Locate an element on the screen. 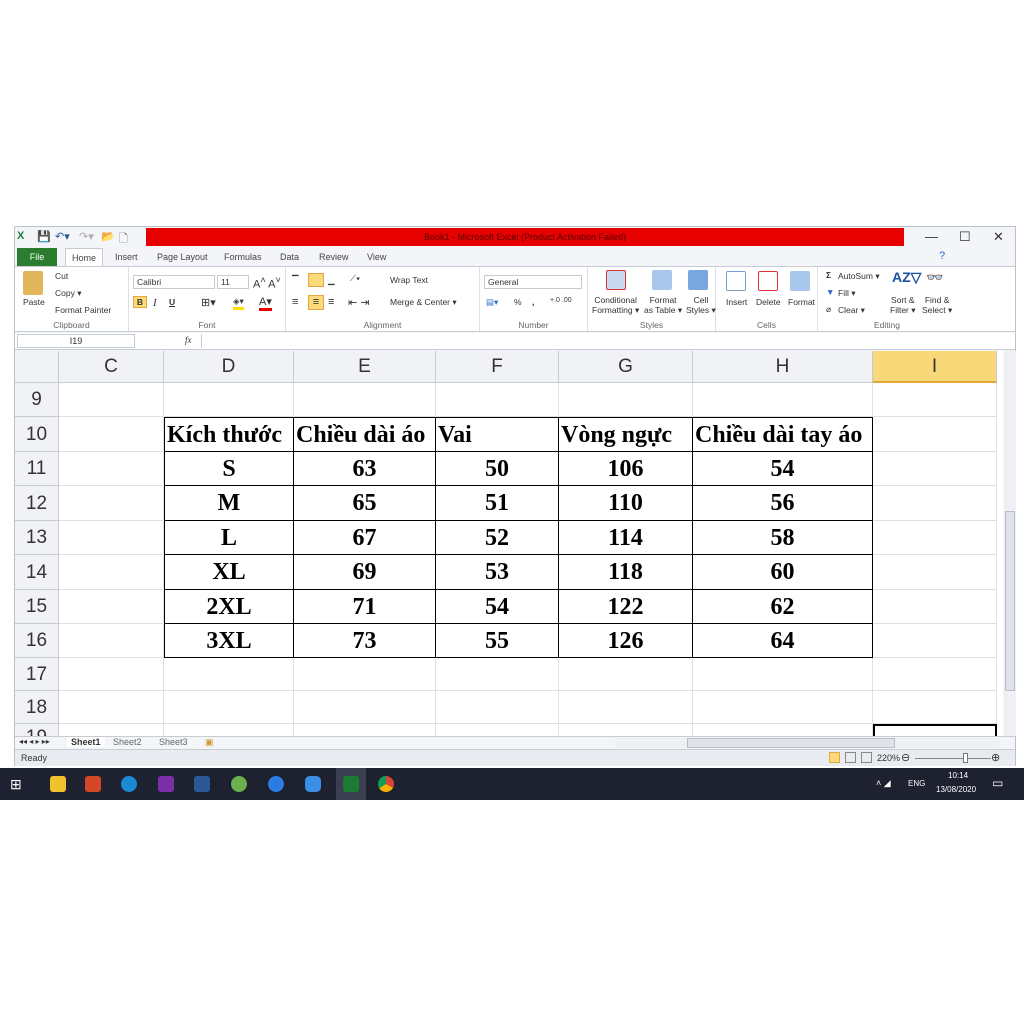 The image size is (1024, 1024). tab-formulas: Formulas is located at coordinates (243, 257).